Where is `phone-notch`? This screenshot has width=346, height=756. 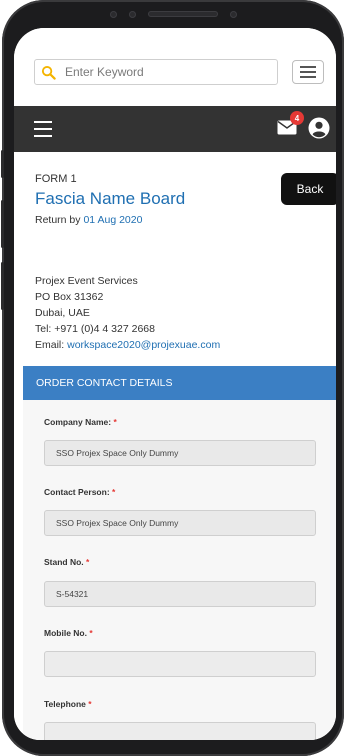
phone-notch is located at coordinates (173, 14).